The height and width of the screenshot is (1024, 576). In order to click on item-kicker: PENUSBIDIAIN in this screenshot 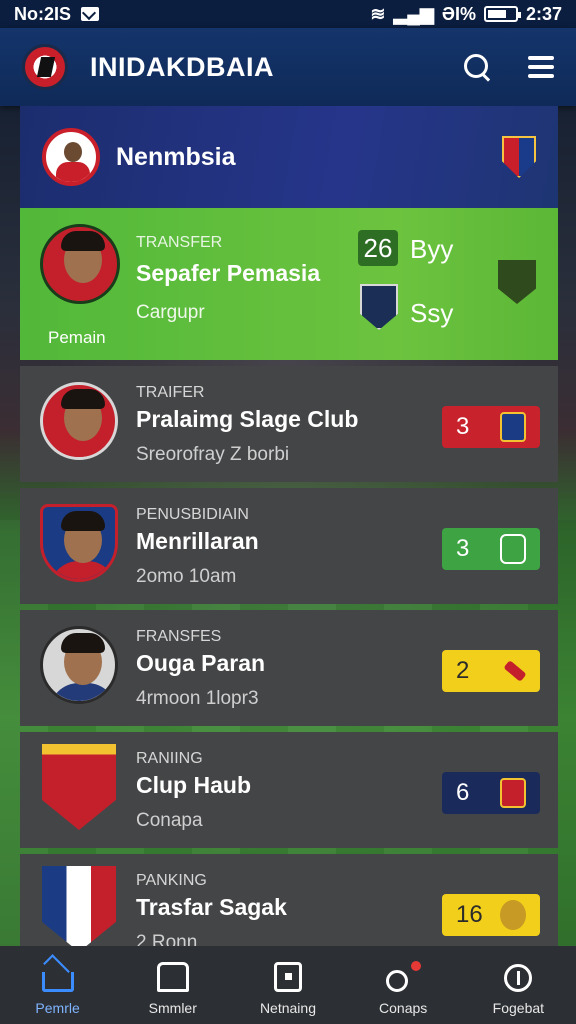, I will do `click(192, 514)`.